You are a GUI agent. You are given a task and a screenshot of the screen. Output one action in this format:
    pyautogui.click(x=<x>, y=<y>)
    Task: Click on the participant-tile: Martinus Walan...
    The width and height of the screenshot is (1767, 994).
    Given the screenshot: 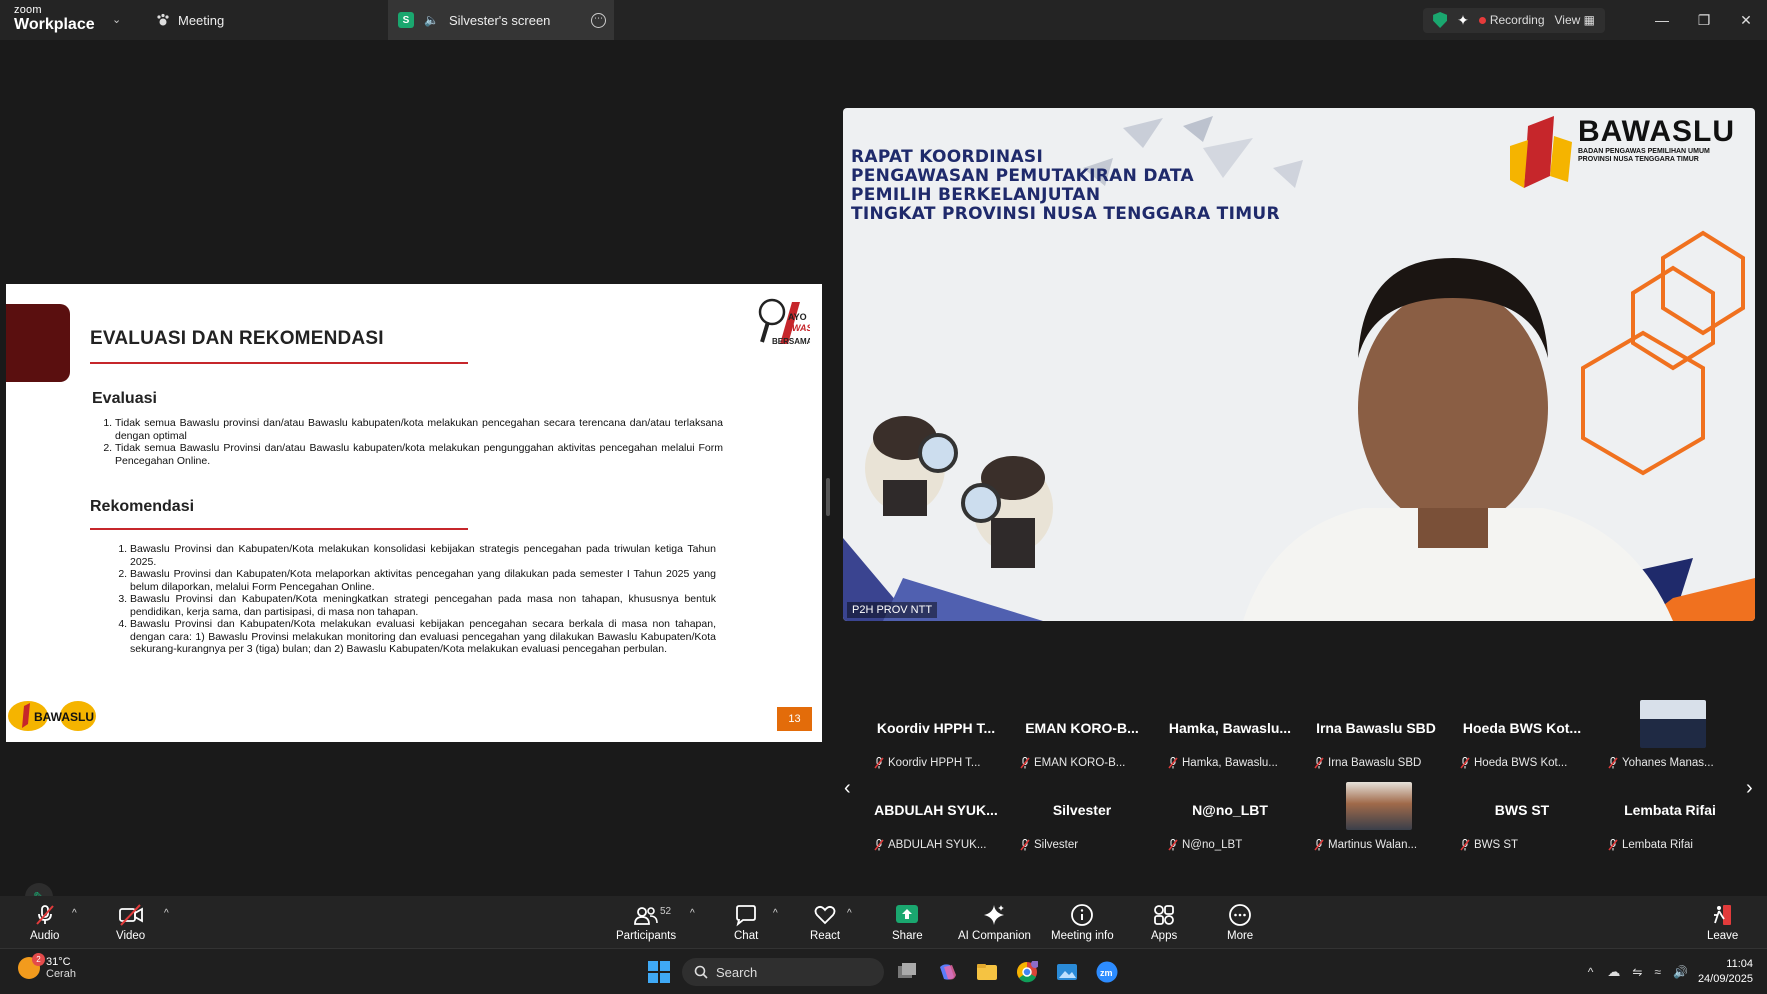 What is the action you would take?
    pyautogui.click(x=1376, y=820)
    